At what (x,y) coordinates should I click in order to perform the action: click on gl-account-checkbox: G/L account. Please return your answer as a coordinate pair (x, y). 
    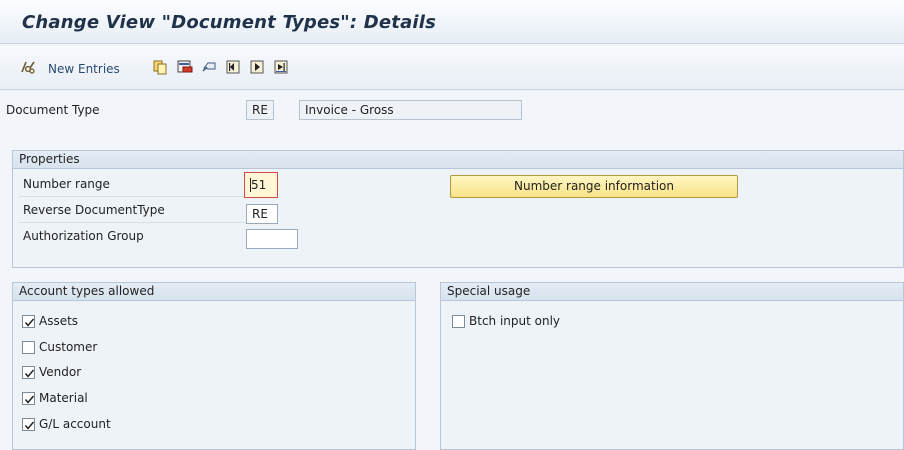
    Looking at the image, I should click on (66, 424).